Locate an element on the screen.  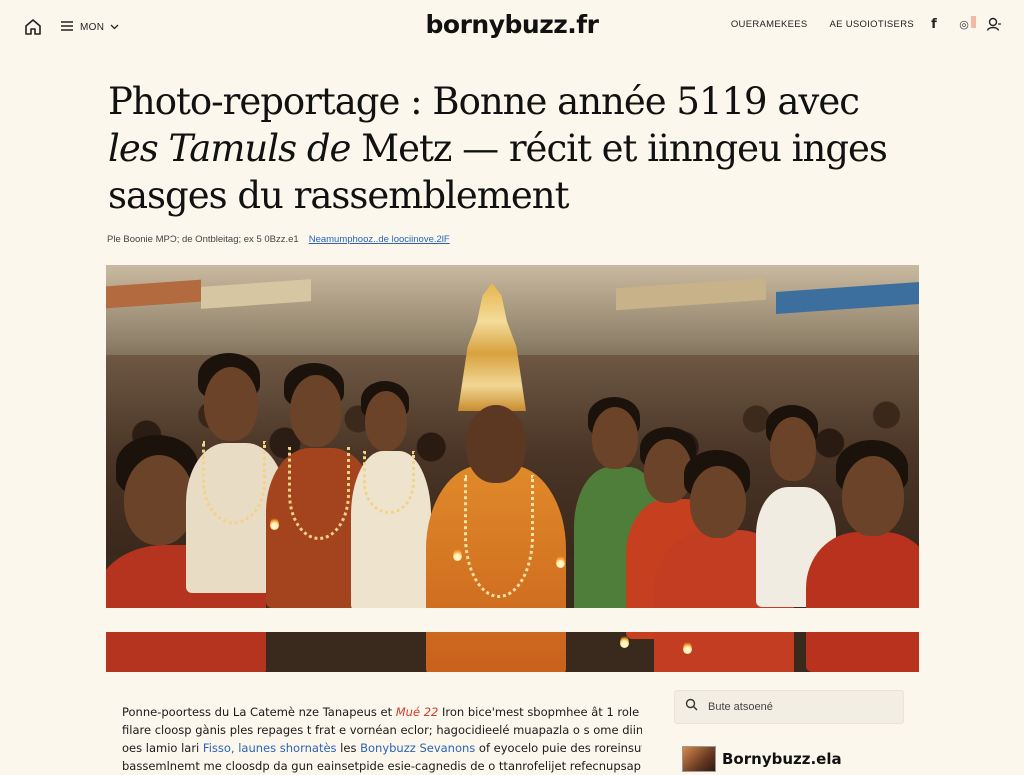
sidebar-brand: Bornybuzz.ela is located at coordinates (762, 759).